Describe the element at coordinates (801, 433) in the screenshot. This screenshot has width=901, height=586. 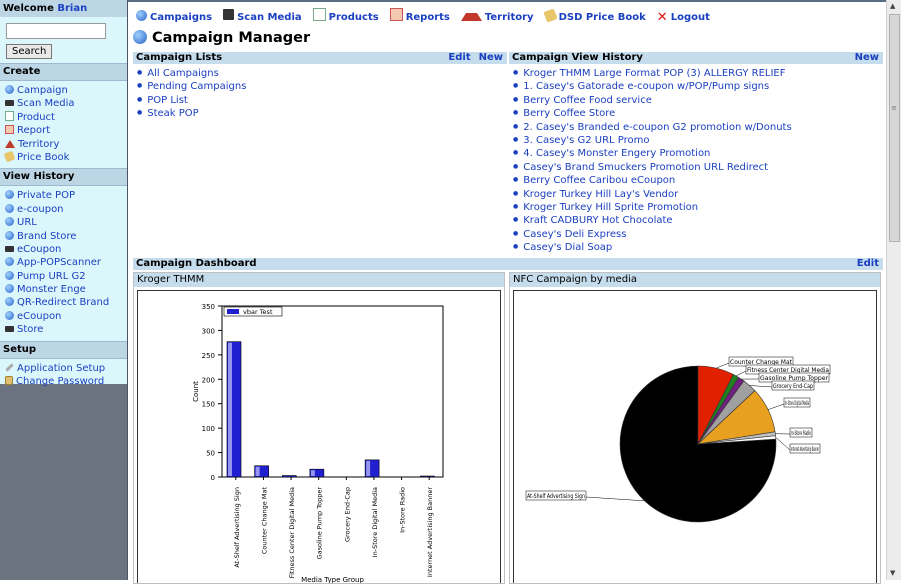
I see `pie-label: In-Store Radio` at that location.